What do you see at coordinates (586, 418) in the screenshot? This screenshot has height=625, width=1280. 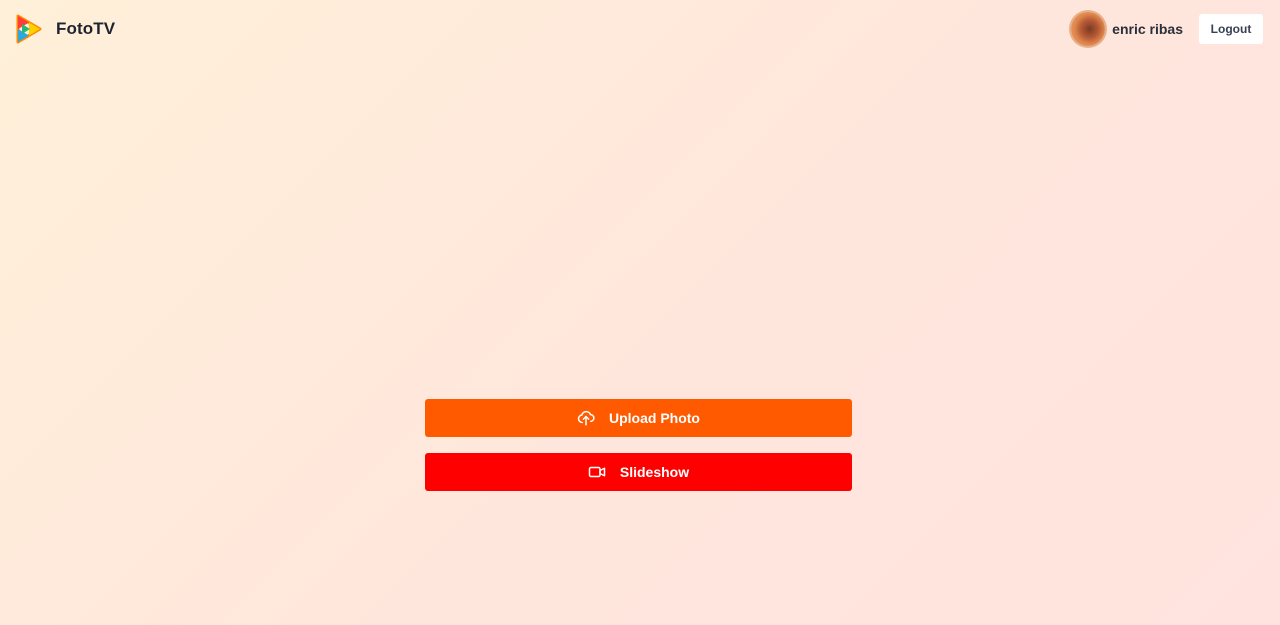 I see `cloud-upload-icon` at bounding box center [586, 418].